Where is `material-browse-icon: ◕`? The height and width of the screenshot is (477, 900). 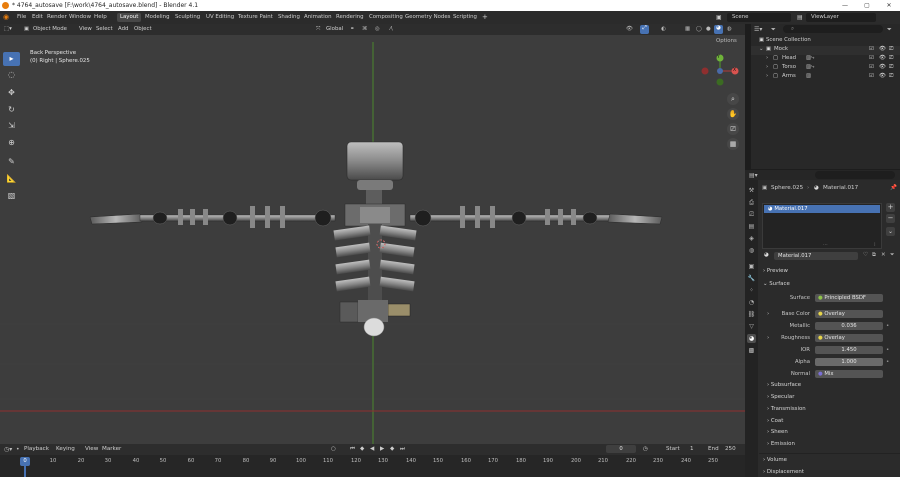 material-browse-icon: ◕ is located at coordinates (766, 255).